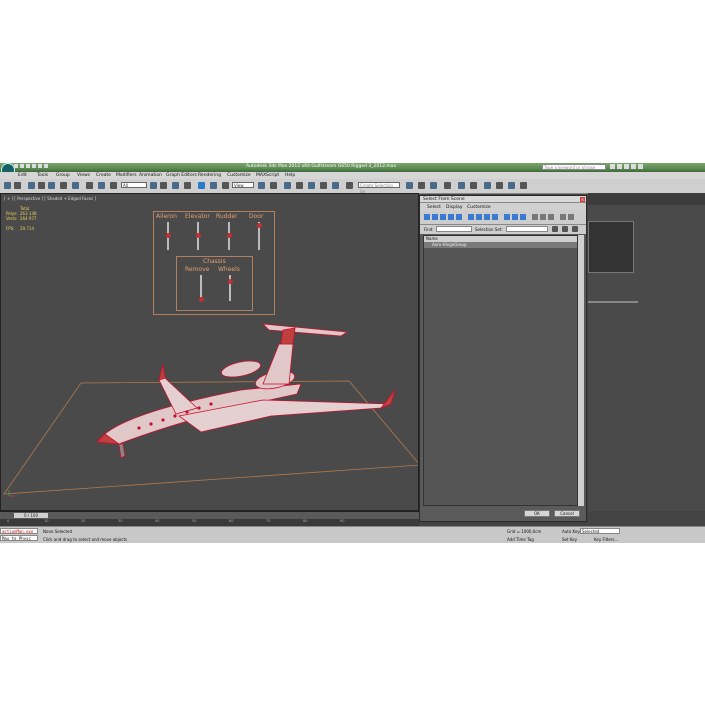  What do you see at coordinates (31, 185) in the screenshot?
I see `select-link-icon` at bounding box center [31, 185].